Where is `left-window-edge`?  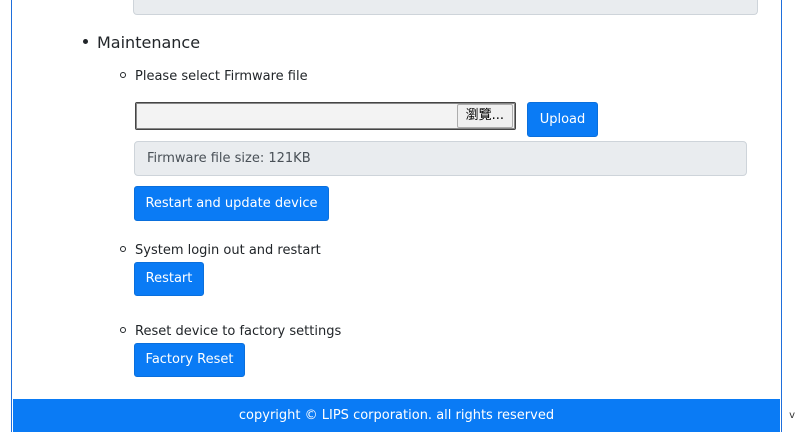
left-window-edge is located at coordinates (6, 216).